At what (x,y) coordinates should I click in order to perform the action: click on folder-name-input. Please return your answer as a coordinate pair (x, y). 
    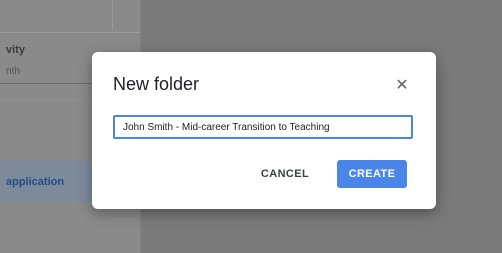
    Looking at the image, I should click on (263, 127).